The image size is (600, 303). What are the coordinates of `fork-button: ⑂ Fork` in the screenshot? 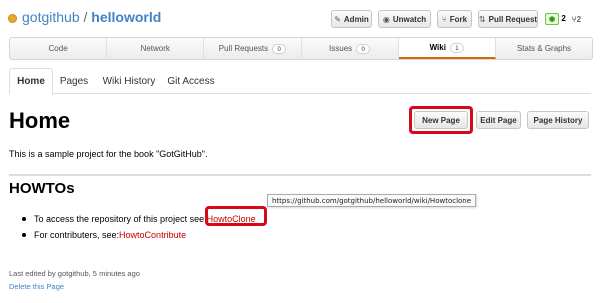 It's located at (454, 19).